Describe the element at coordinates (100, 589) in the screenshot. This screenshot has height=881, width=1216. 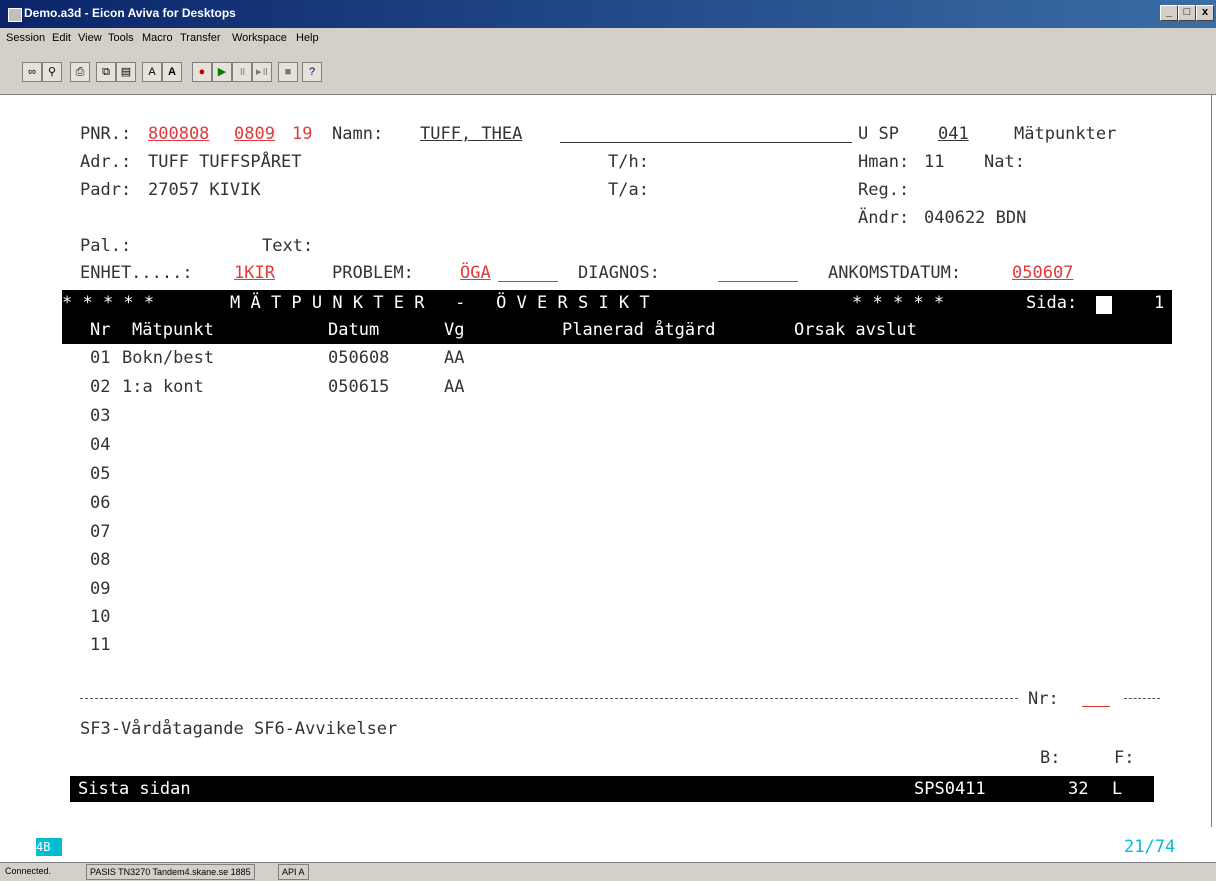
I see `row-nr: 09` at that location.